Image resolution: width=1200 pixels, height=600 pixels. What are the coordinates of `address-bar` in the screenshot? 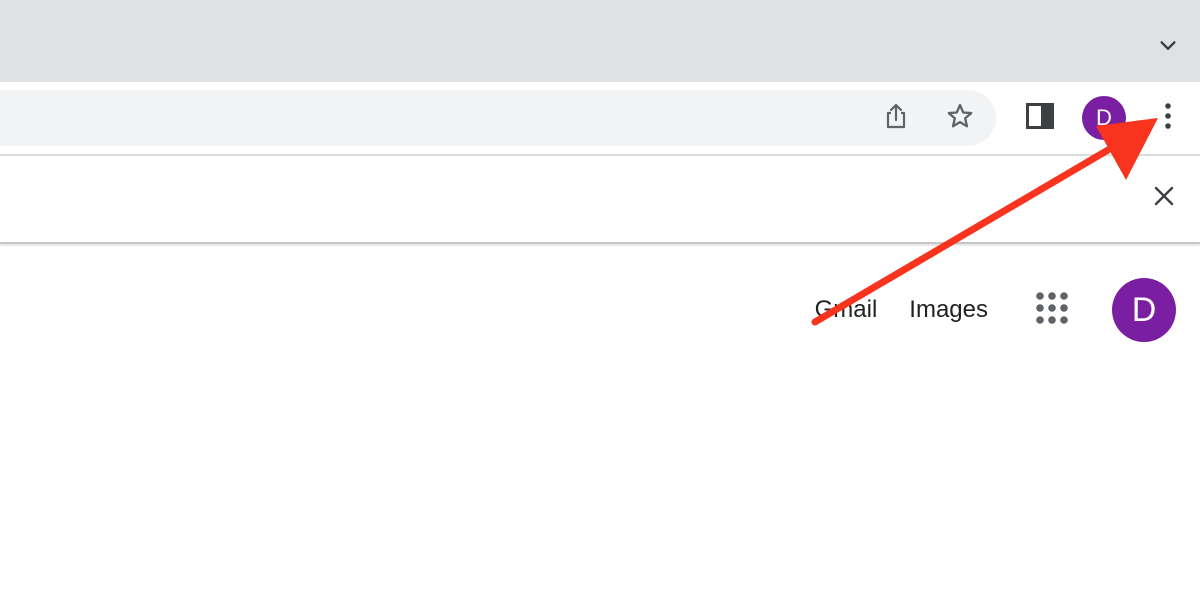 It's located at (498, 119).